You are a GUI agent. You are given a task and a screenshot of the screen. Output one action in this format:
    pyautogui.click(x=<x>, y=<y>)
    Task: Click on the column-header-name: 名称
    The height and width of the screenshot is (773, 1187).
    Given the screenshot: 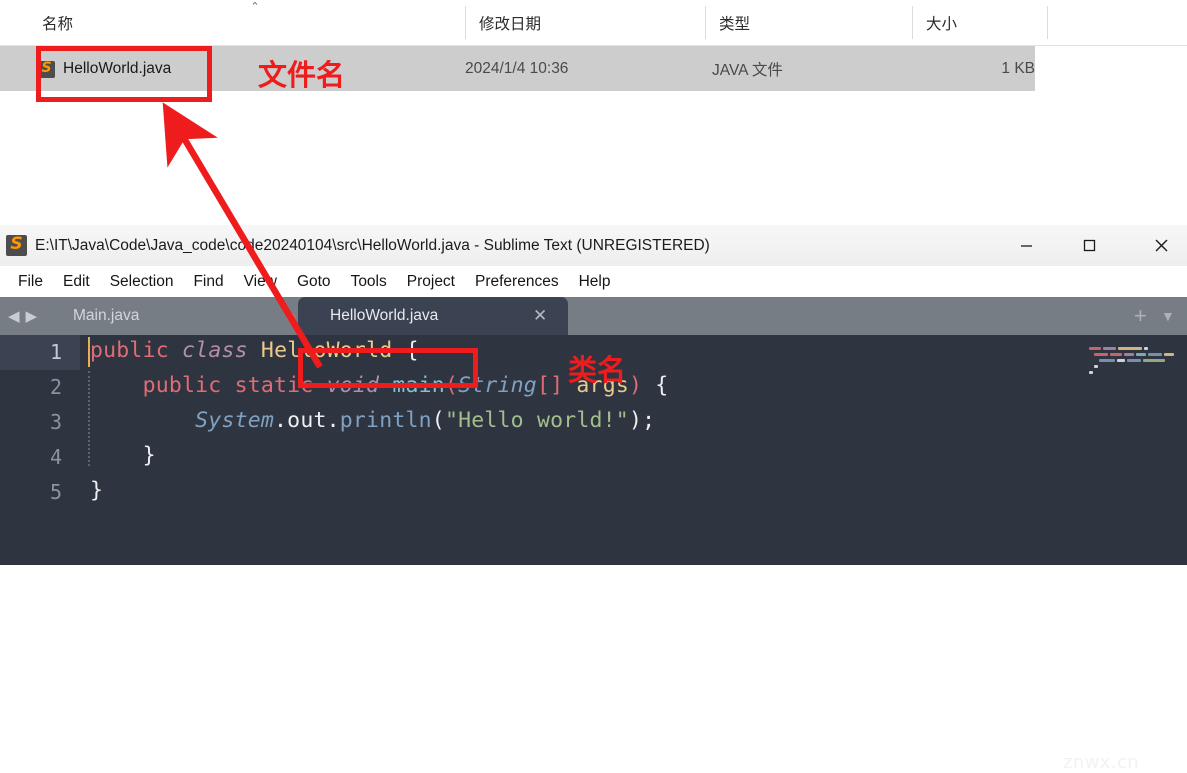 What is the action you would take?
    pyautogui.click(x=135, y=22)
    